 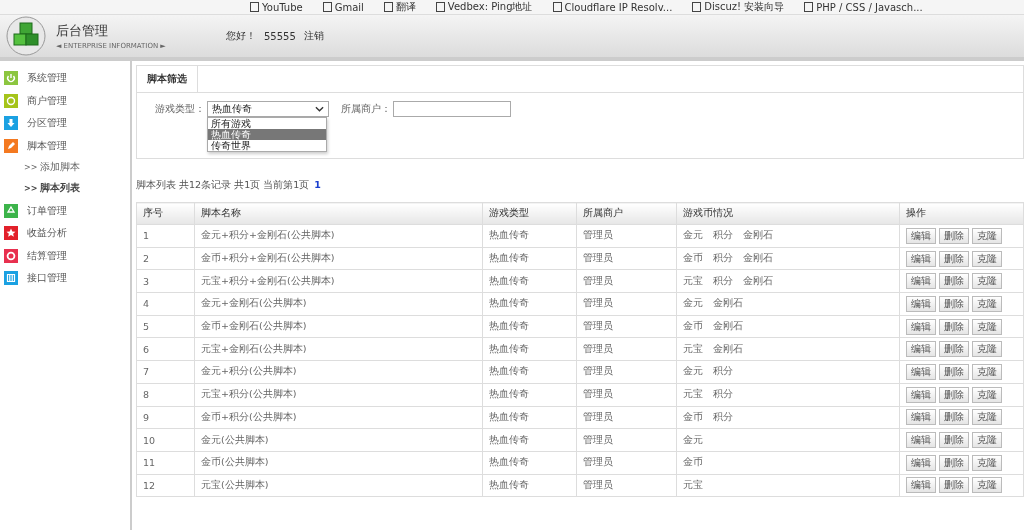 I want to click on column-header: 序号, so click(x=165, y=213).